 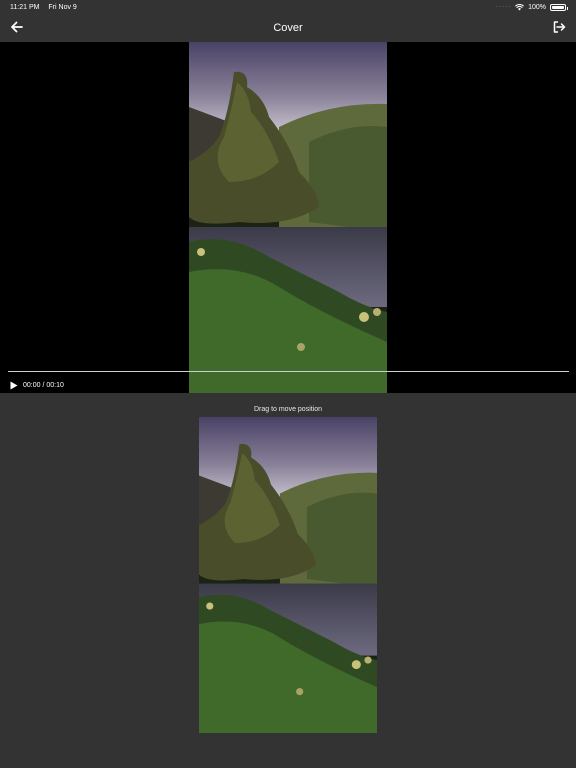 What do you see at coordinates (537, 7) in the screenshot?
I see `battery-percent: 100%` at bounding box center [537, 7].